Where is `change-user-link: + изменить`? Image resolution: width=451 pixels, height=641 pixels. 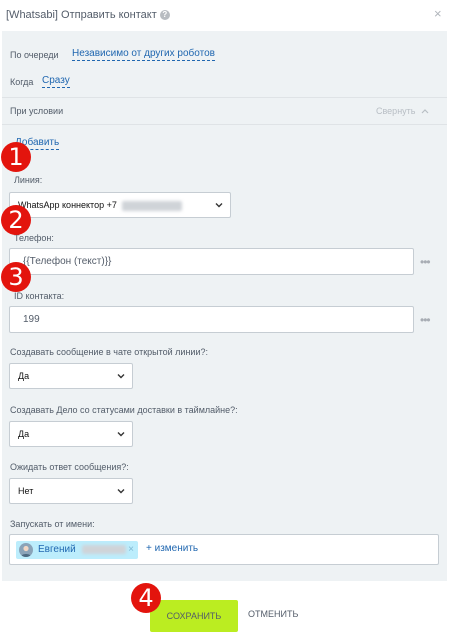
change-user-link: + изменить is located at coordinates (172, 548).